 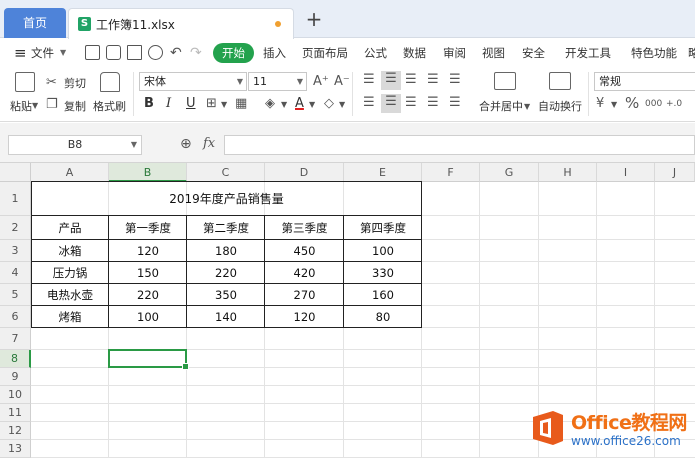 What do you see at coordinates (15, 295) in the screenshot?
I see `row-header-5: 5` at bounding box center [15, 295].